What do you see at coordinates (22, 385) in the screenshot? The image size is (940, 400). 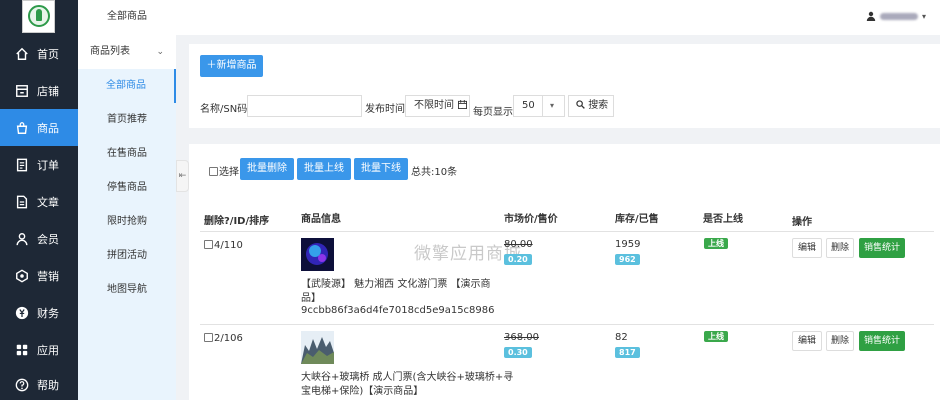 I see `help-icon` at bounding box center [22, 385].